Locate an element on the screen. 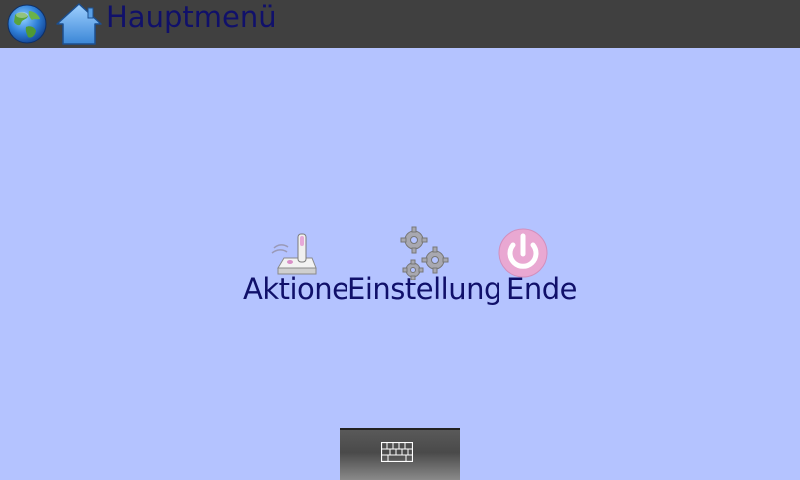  keyboard-toggle-button is located at coordinates (400, 454).